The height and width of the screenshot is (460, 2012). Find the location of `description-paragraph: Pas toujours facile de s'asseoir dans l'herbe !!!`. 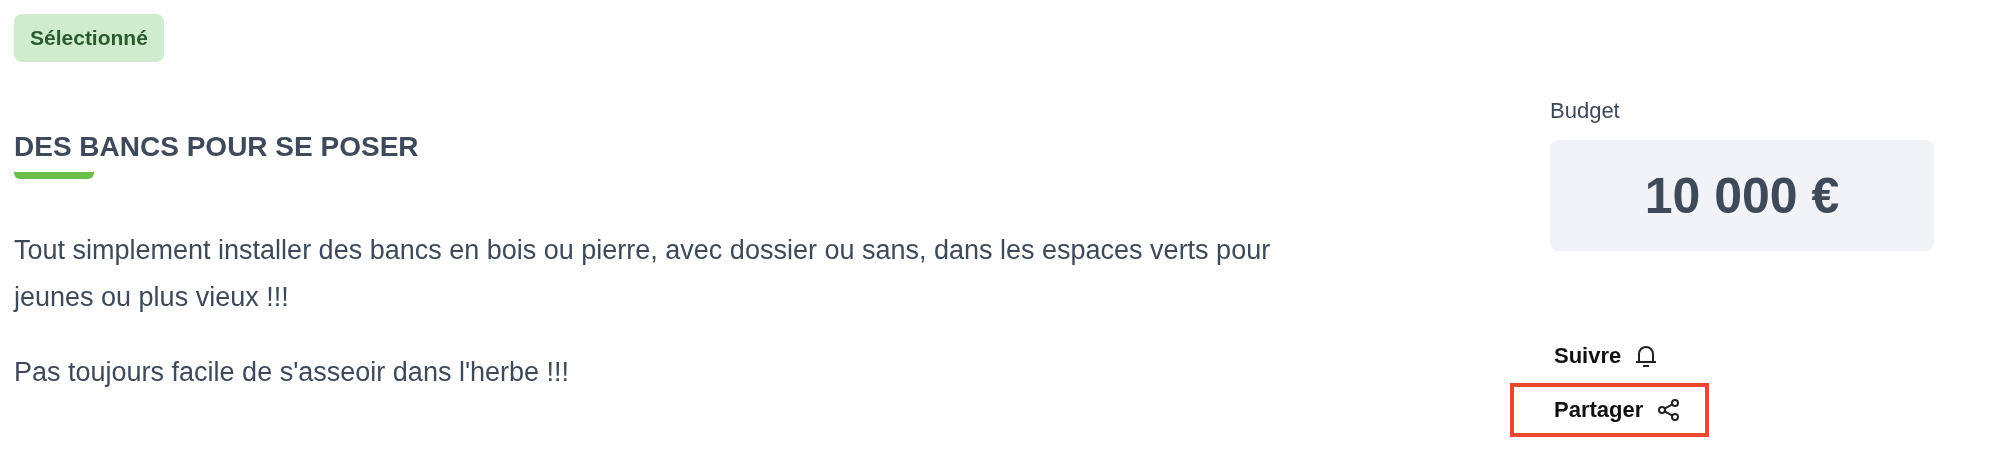

description-paragraph: Pas toujours facile de s'asseoir dans l'herbe !!! is located at coordinates (292, 372).